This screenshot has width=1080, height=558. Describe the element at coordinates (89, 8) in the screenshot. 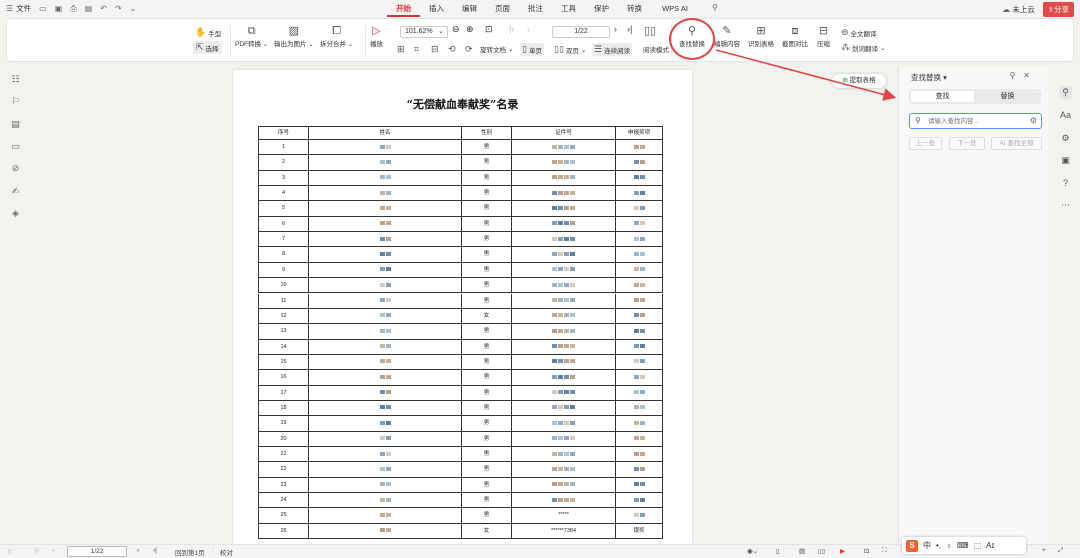

I see `export-icon: ▤` at that location.